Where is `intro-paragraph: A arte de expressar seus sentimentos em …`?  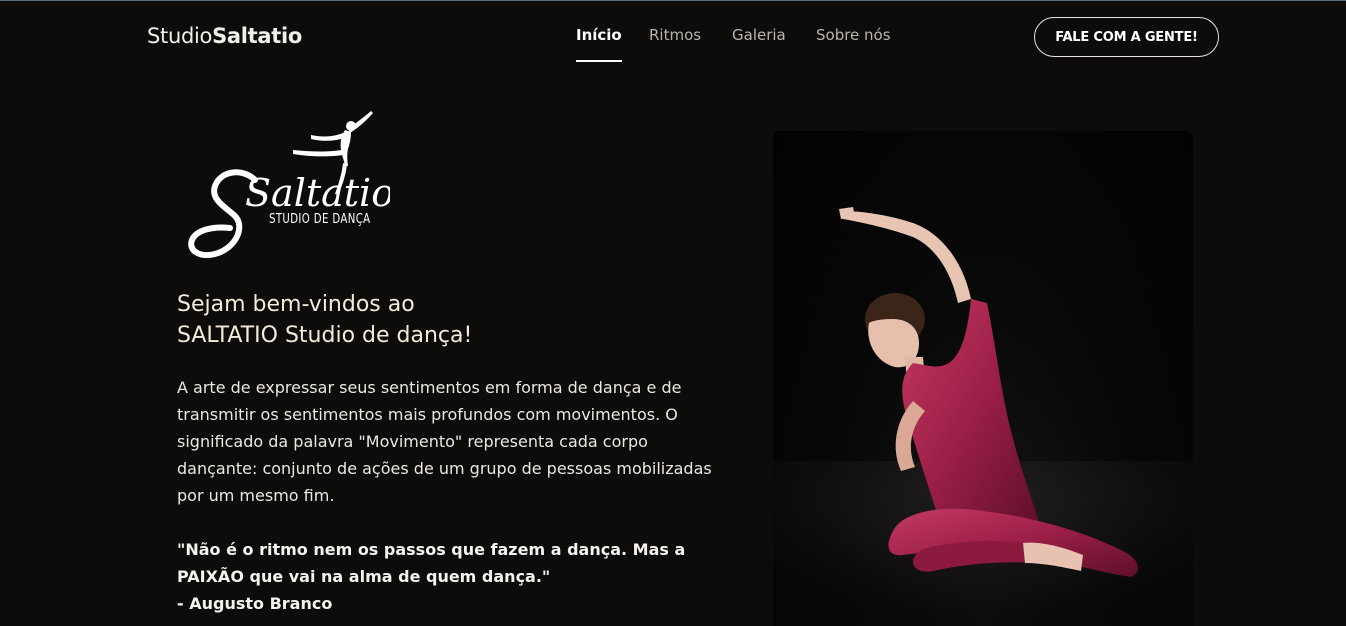
intro-paragraph: A arte de expressar seus sentimentos em … is located at coordinates (444, 441).